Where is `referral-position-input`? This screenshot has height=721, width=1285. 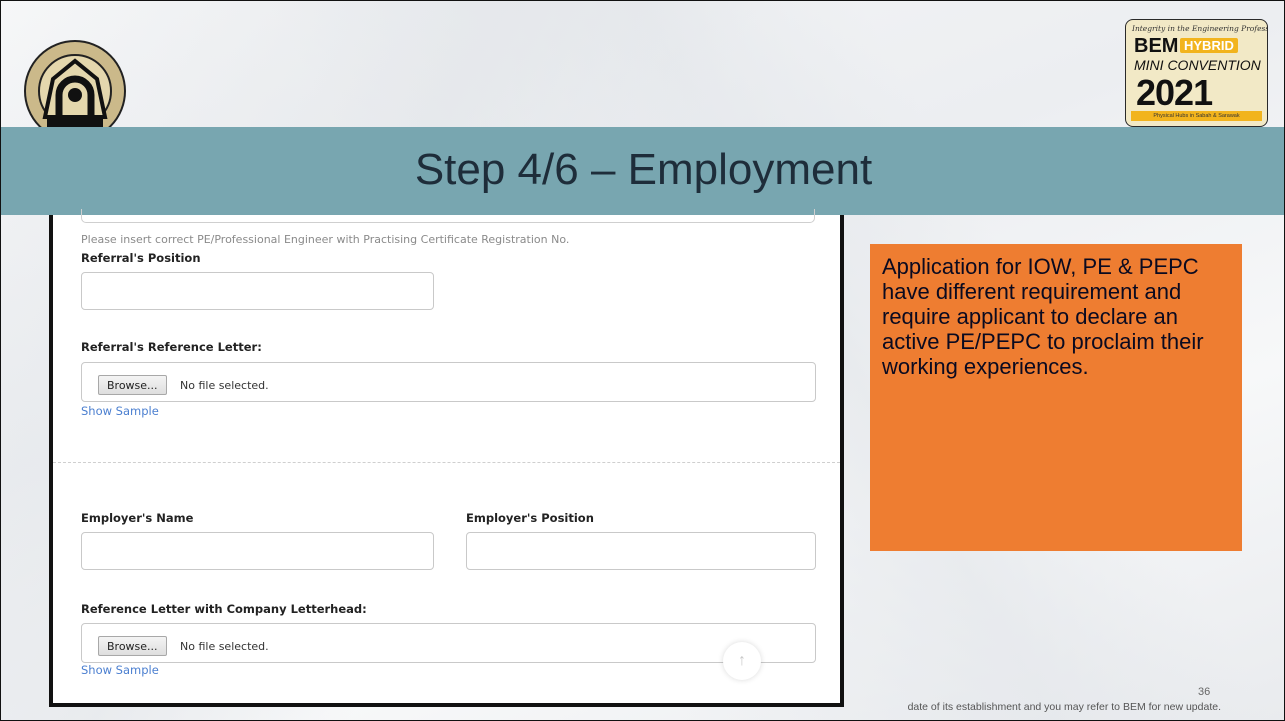 referral-position-input is located at coordinates (257, 291).